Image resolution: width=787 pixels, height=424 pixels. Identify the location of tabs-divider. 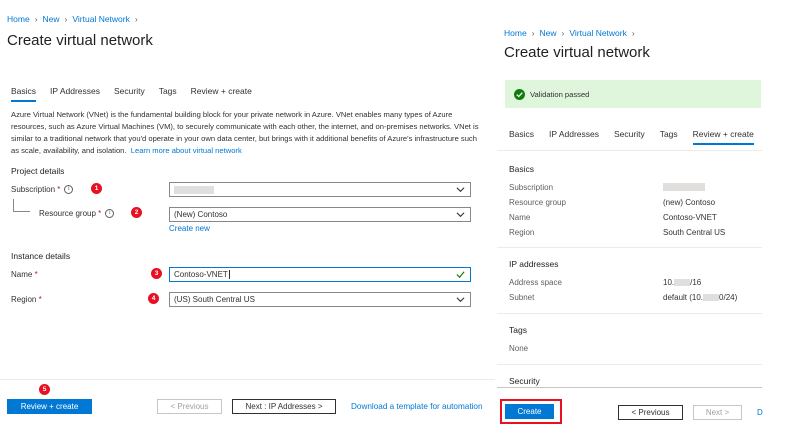
(629, 150).